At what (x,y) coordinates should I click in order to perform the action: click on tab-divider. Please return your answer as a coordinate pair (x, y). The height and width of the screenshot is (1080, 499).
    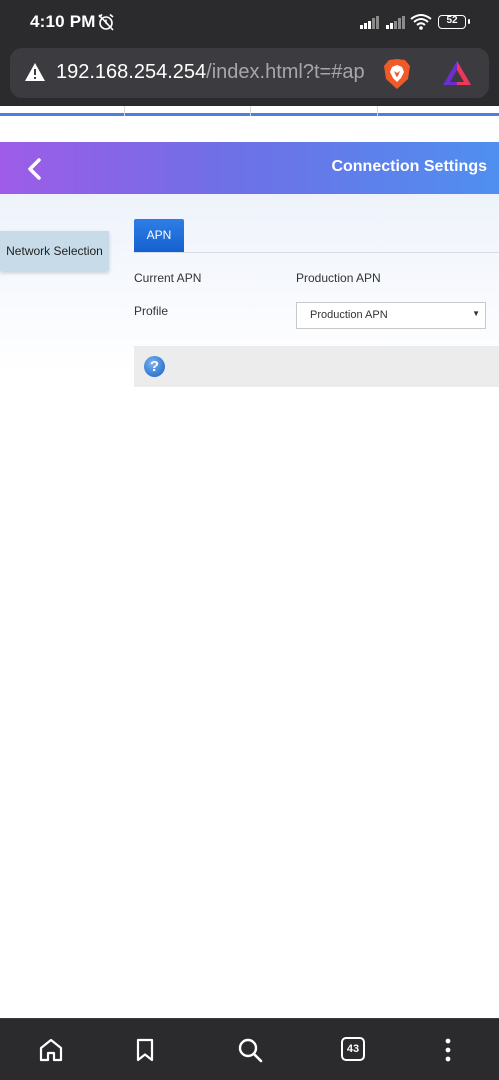
    Looking at the image, I should click on (316, 252).